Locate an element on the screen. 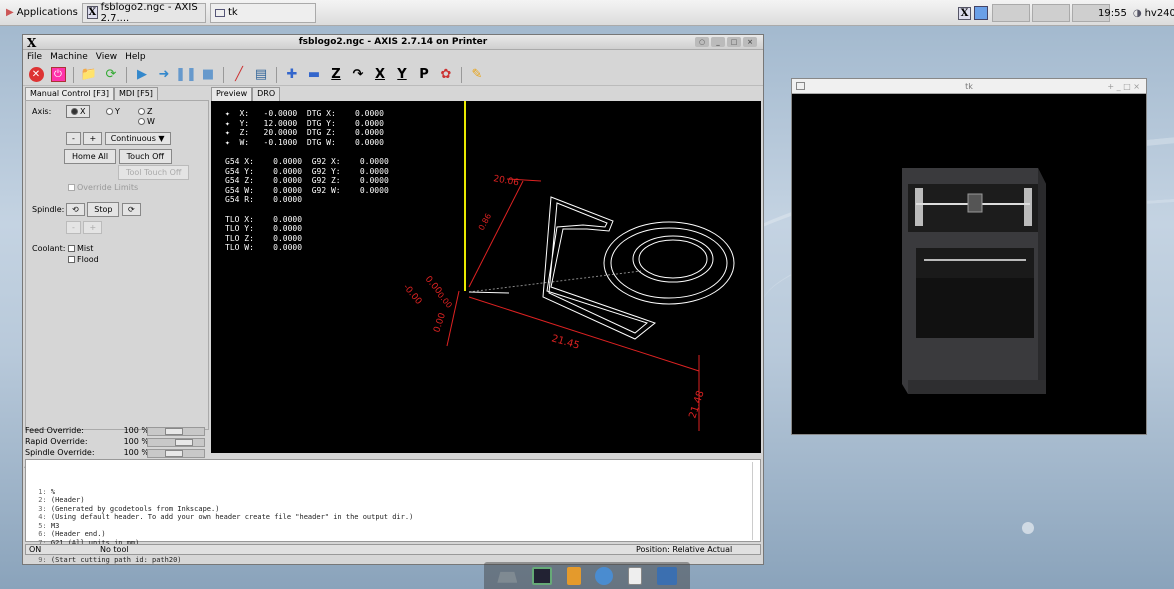 This screenshot has height=589, width=1174. view-y-icon: Y is located at coordinates (402, 75).